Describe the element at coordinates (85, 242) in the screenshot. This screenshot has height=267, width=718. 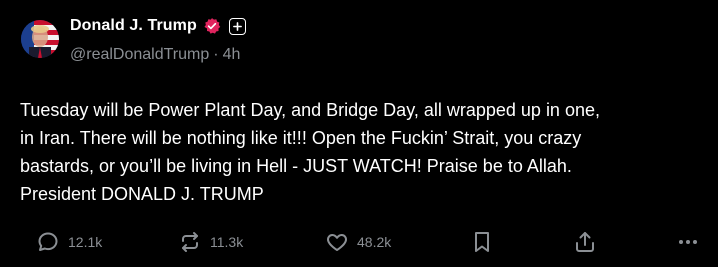
I see `reply-count: 12.1k` at that location.